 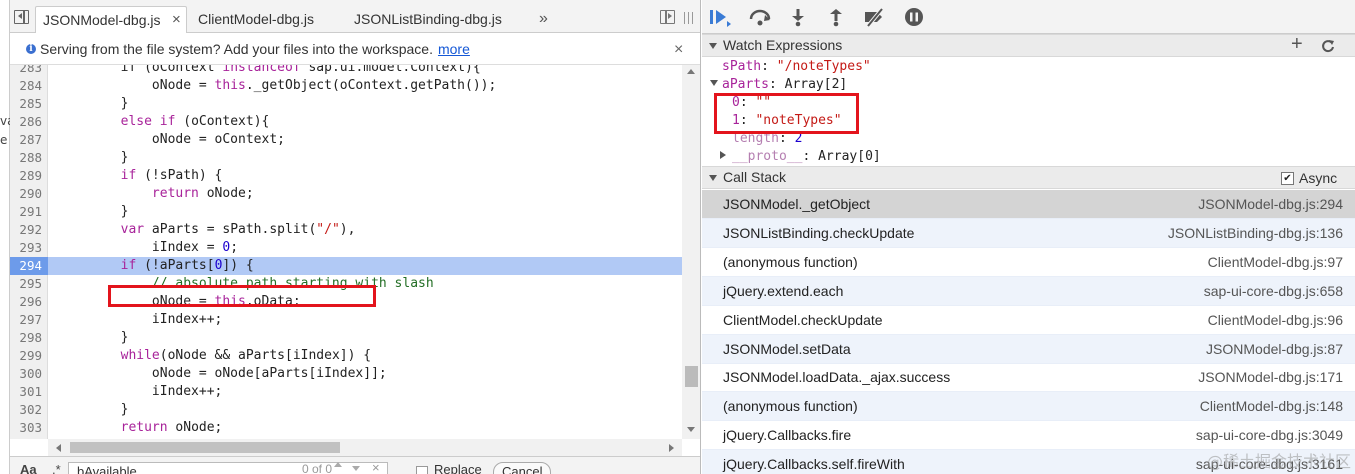 What do you see at coordinates (1297, 44) in the screenshot?
I see `add-expression-icon: +` at bounding box center [1297, 44].